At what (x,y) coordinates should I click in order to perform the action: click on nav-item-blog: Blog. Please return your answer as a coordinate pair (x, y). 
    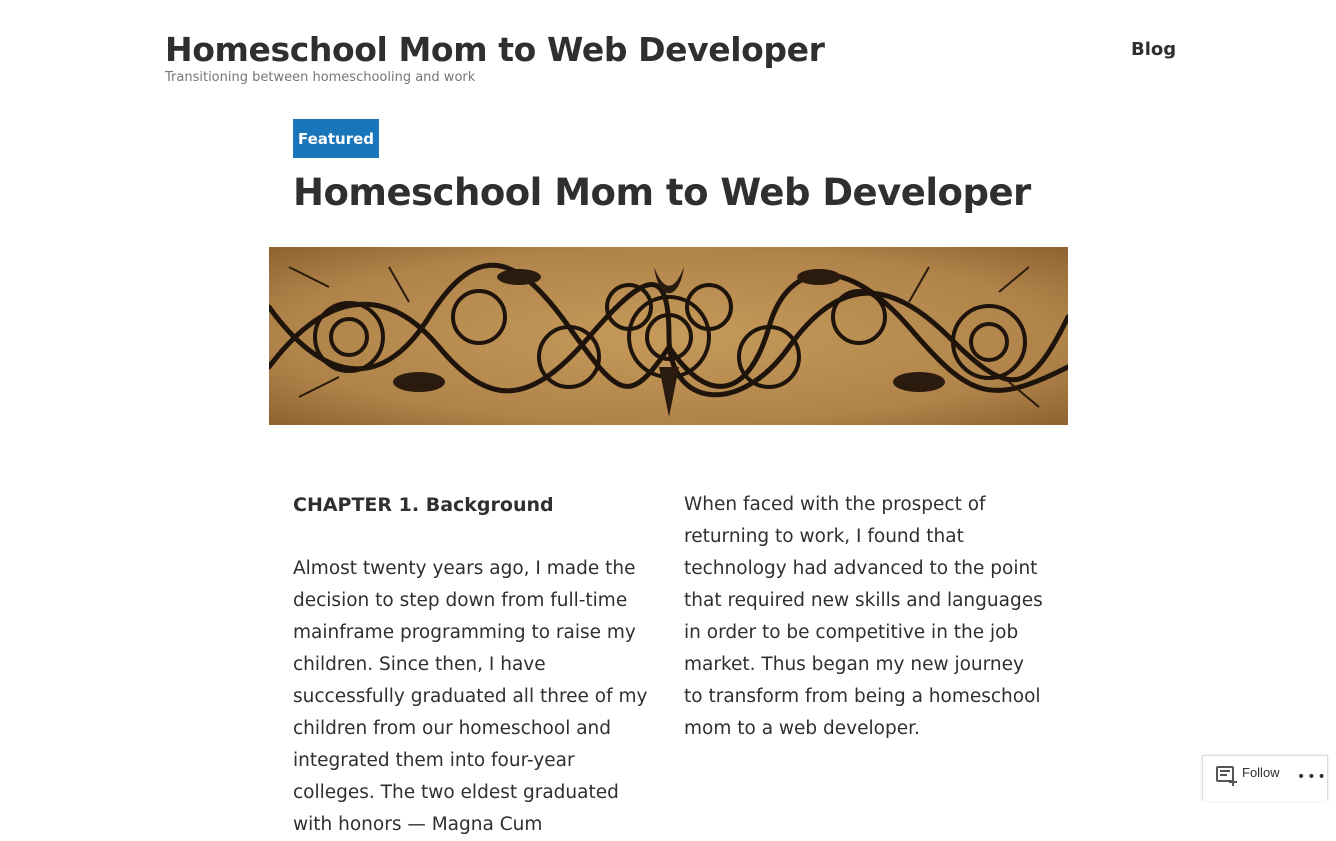
    Looking at the image, I should click on (1153, 50).